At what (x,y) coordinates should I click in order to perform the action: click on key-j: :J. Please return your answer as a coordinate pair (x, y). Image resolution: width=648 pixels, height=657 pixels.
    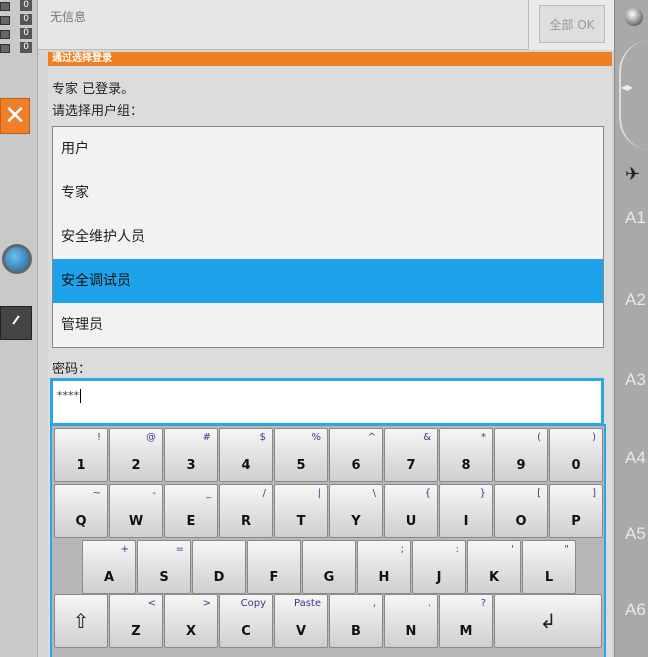
    Looking at the image, I should click on (439, 567).